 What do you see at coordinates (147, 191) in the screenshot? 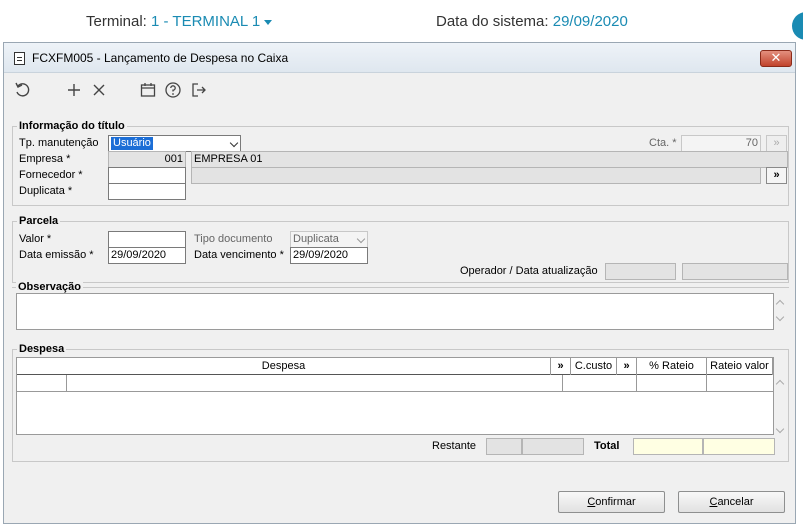
I see `duplicata-field` at bounding box center [147, 191].